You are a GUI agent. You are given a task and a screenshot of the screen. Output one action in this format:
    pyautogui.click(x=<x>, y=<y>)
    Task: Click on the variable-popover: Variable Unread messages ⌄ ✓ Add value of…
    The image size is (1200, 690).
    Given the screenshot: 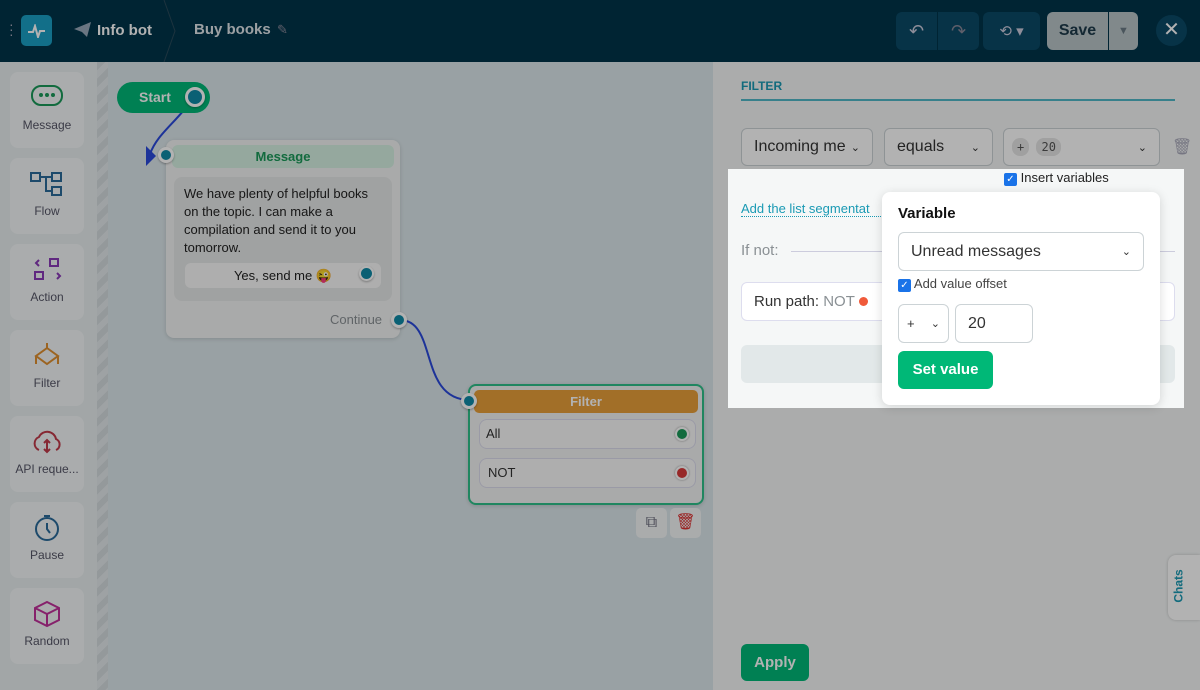 What is the action you would take?
    pyautogui.click(x=1021, y=298)
    